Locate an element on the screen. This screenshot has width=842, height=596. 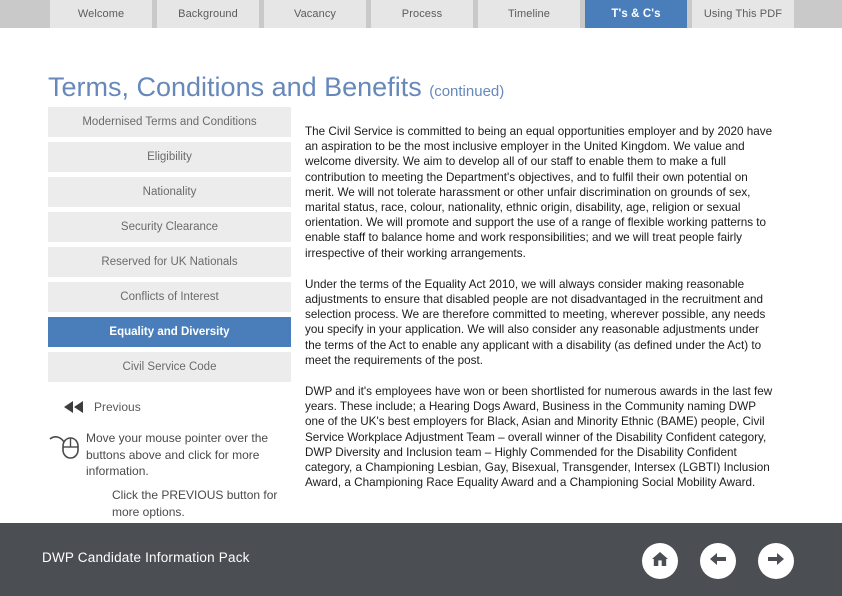
sidebar-item-label: Conflicts of Interest is located at coordinates (169, 297).